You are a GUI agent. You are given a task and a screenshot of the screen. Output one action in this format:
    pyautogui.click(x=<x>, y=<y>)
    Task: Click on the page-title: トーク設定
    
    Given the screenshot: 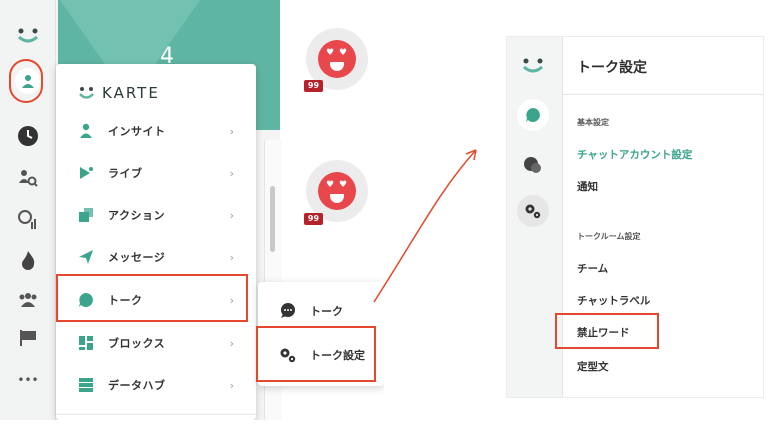 What is the action you would take?
    pyautogui.click(x=612, y=68)
    